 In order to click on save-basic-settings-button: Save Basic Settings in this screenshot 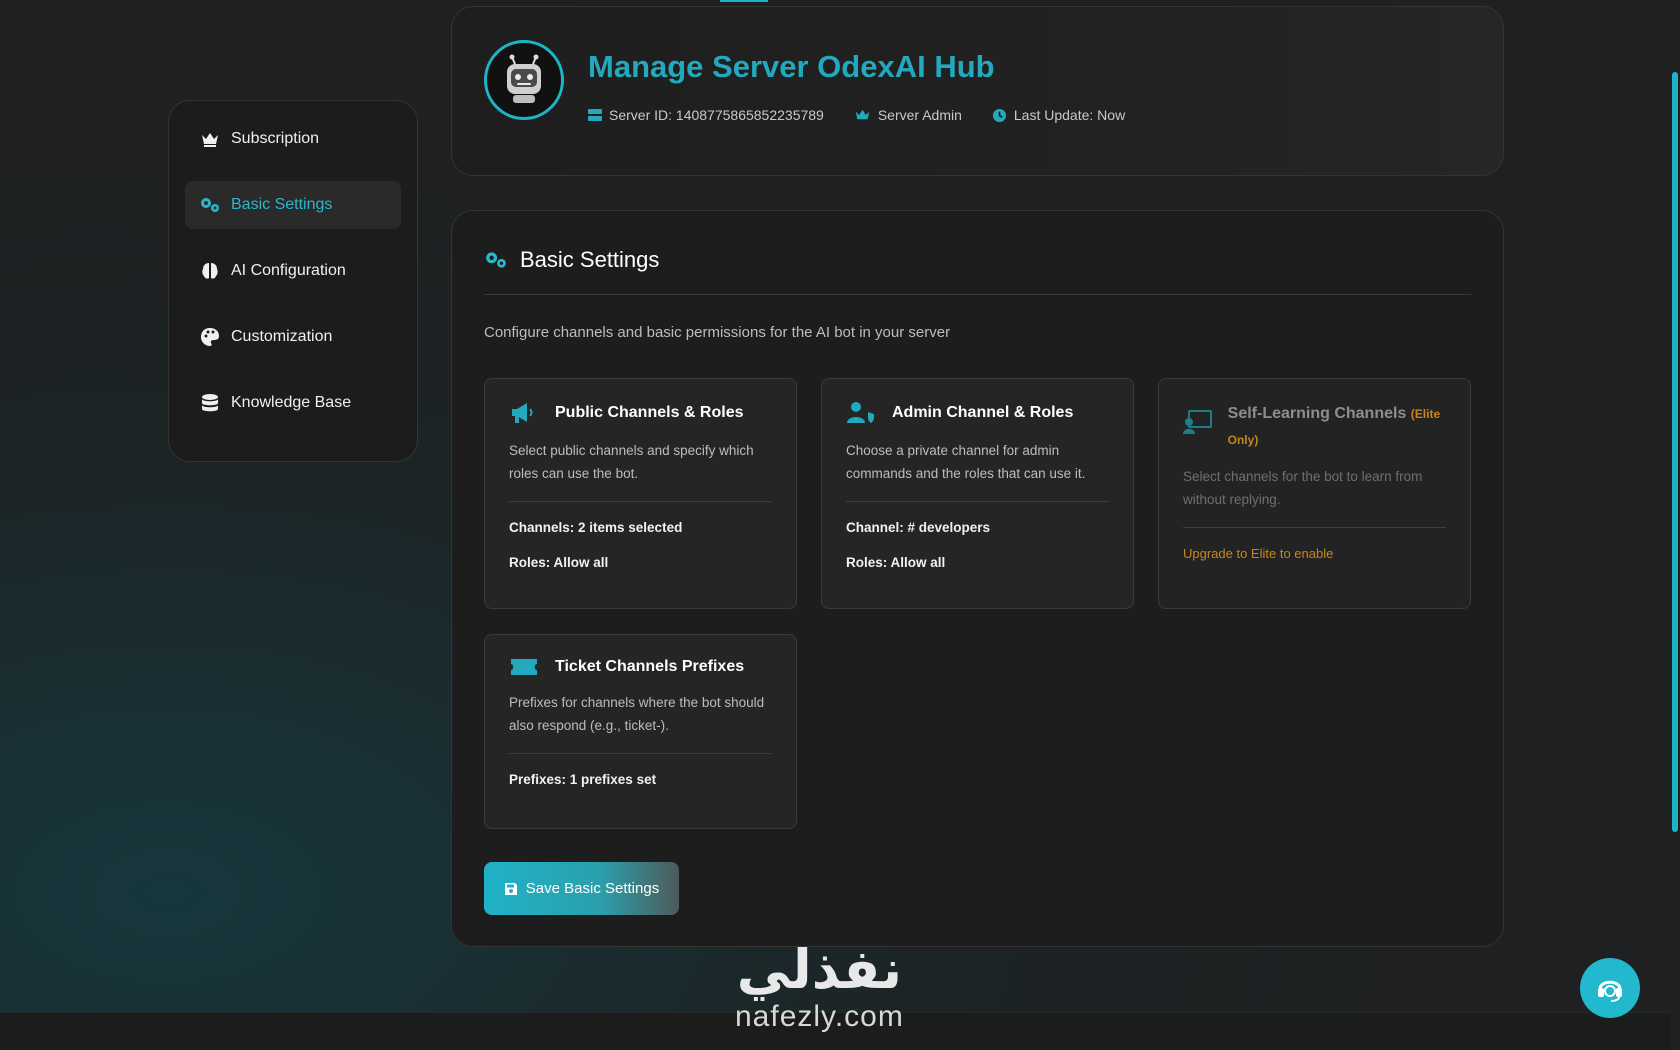, I will do `click(581, 888)`.